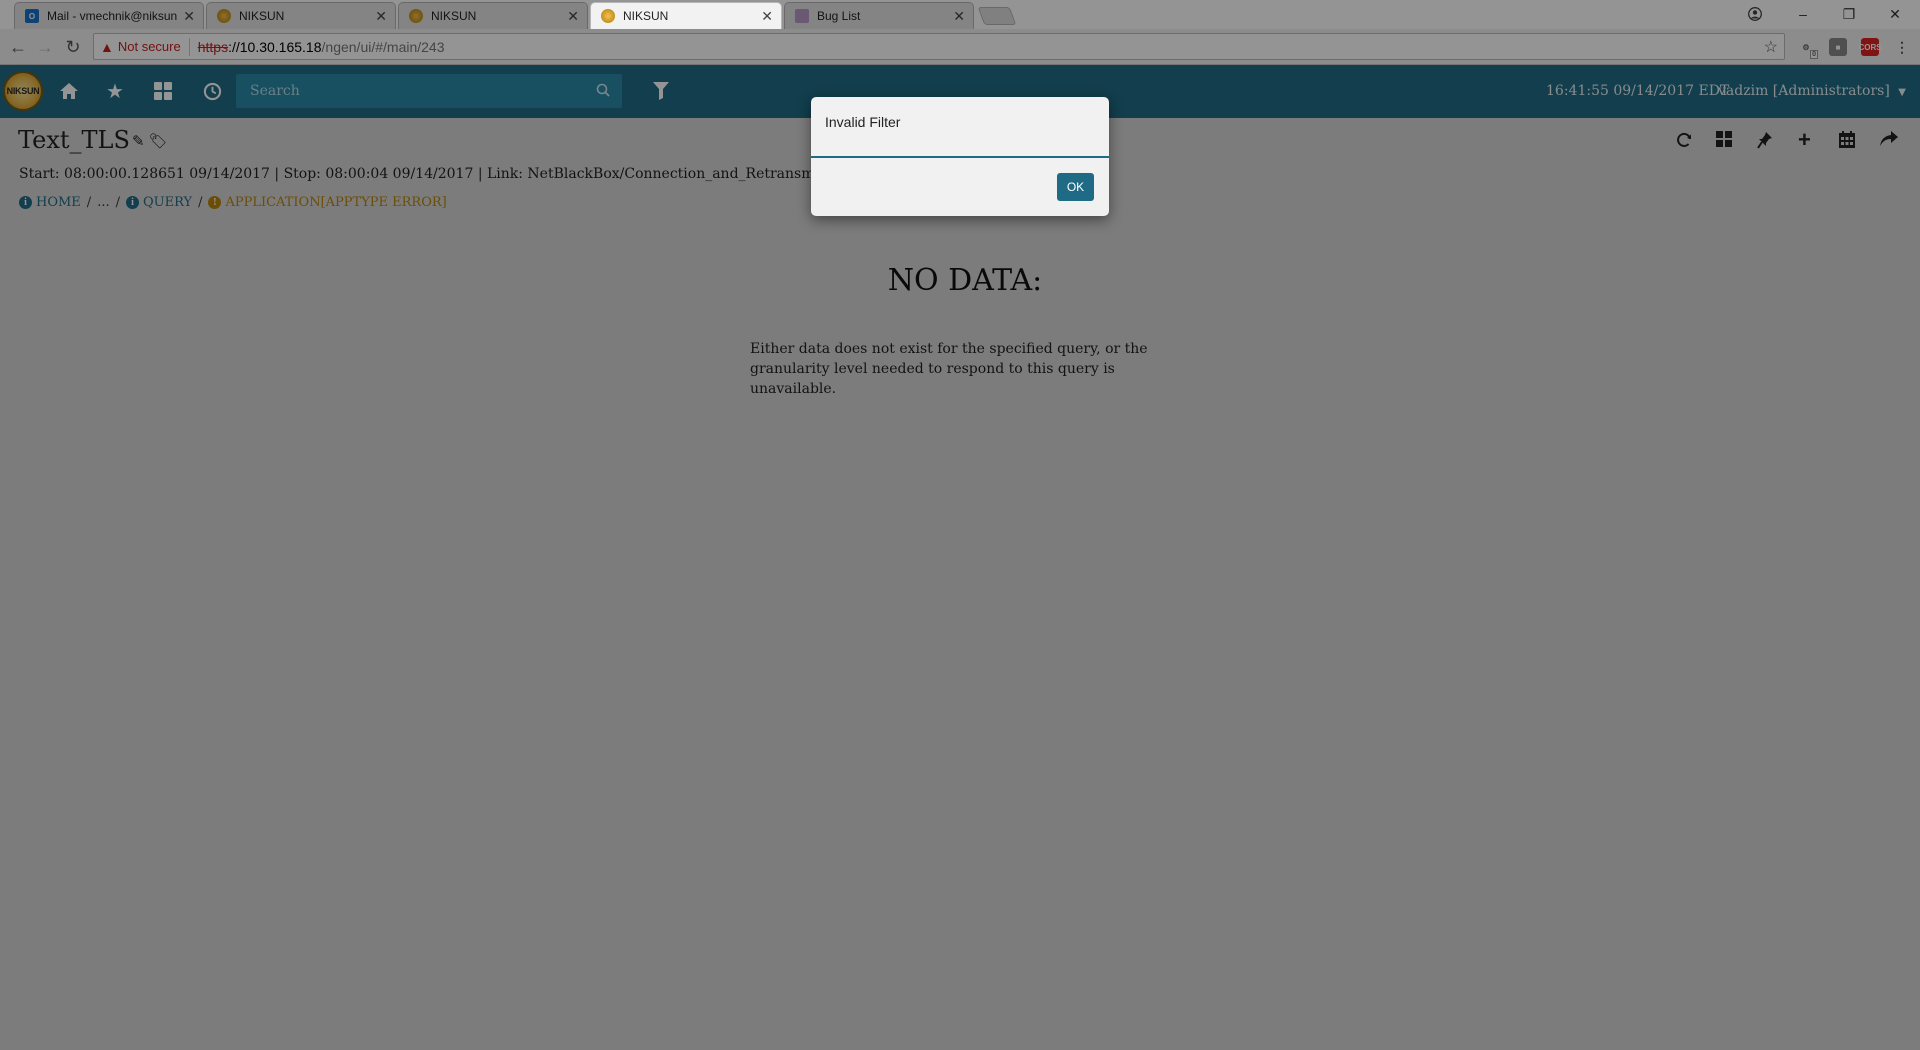 The width and height of the screenshot is (1920, 1050). I want to click on invalid-filter-dialog: Invalid Filter OK, so click(960, 156).